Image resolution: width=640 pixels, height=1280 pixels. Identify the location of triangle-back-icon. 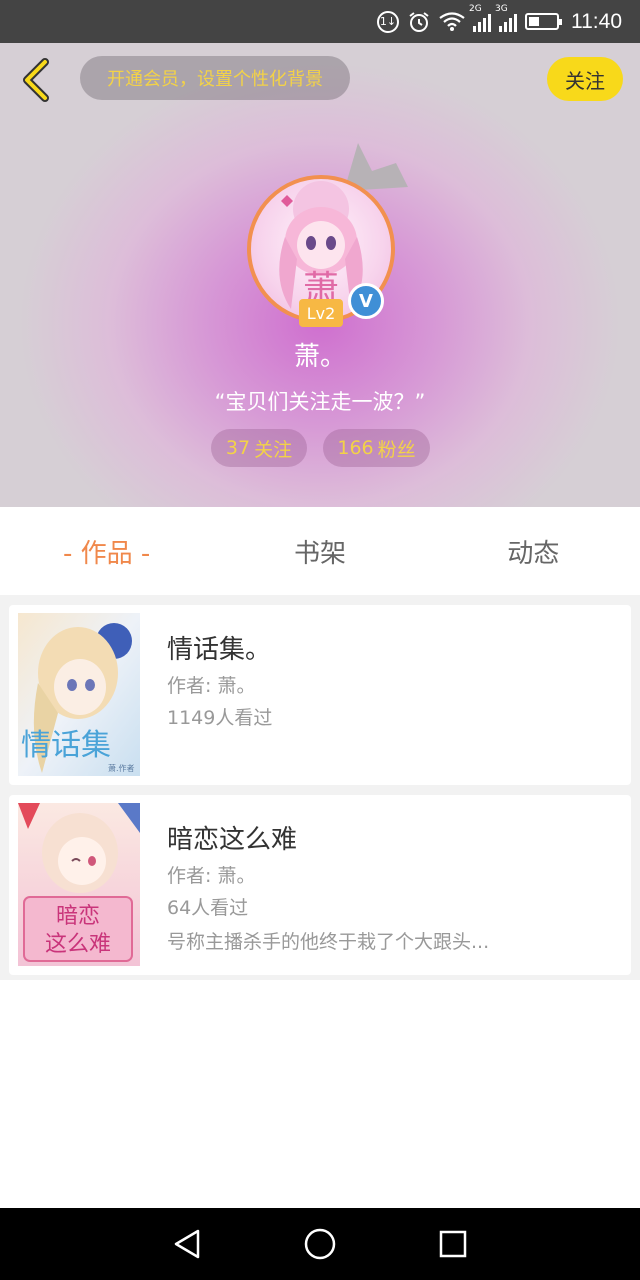
(186, 1244).